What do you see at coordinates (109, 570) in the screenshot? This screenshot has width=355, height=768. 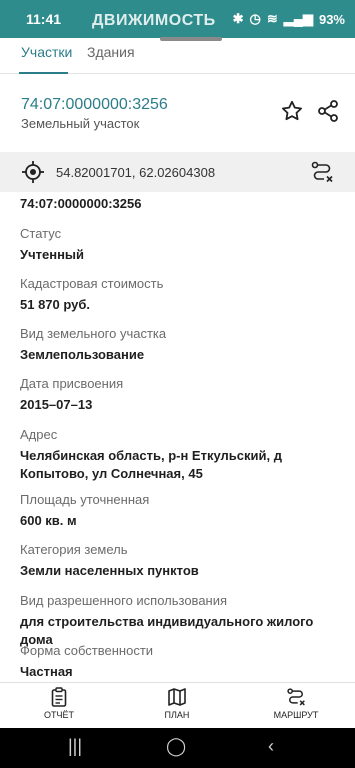 I see `field-value: Земли населенных пунктов` at bounding box center [109, 570].